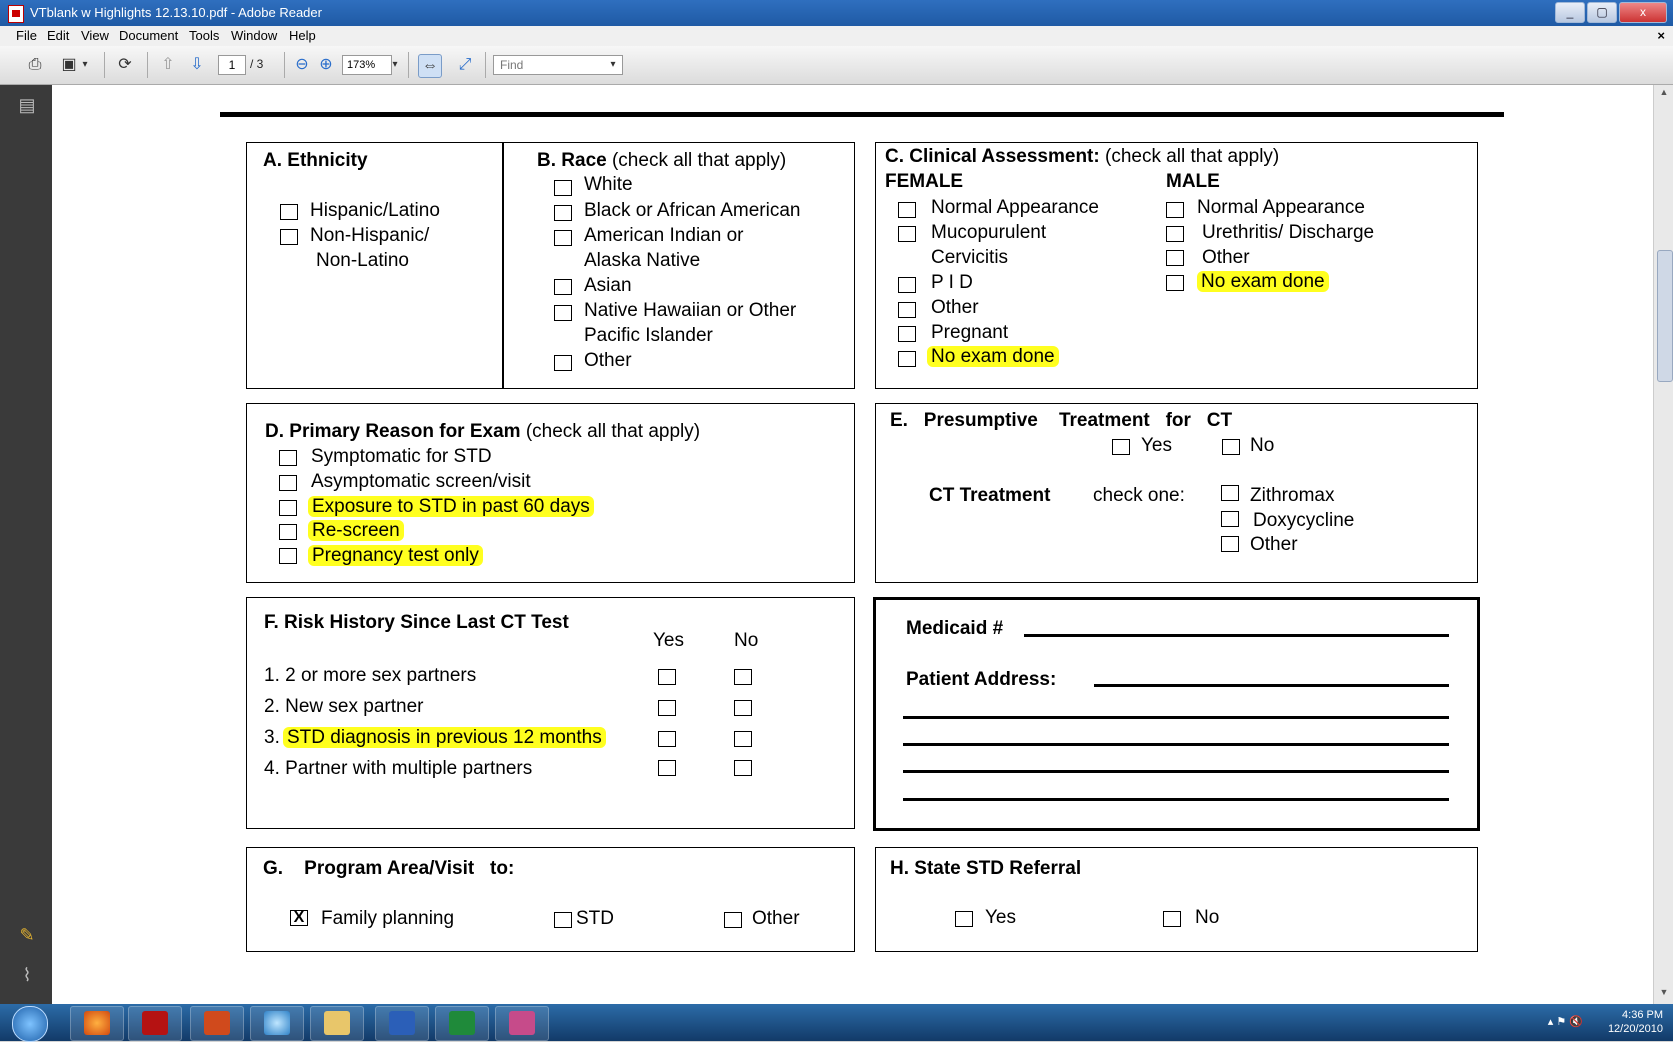 Image resolution: width=1673 pixels, height=1042 pixels. I want to click on checkbox-white, so click(563, 188).